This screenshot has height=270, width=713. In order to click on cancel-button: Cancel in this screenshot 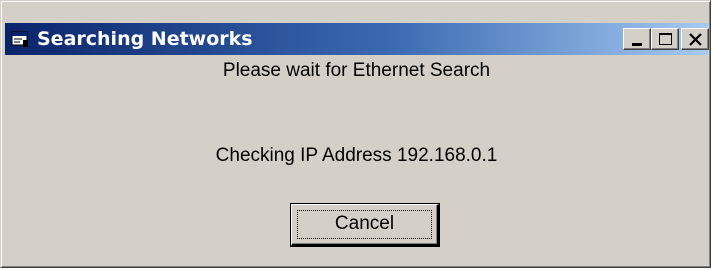, I will do `click(365, 225)`.